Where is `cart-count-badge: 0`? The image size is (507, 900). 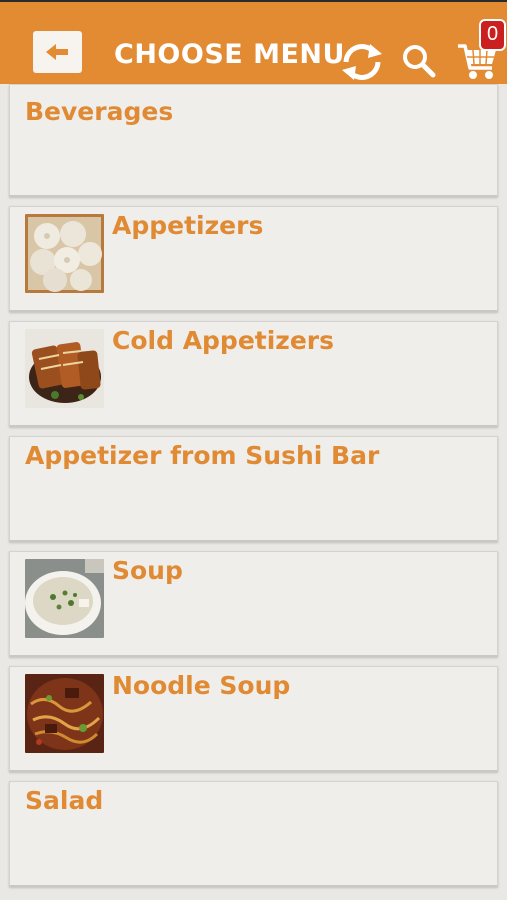
cart-count-badge: 0 is located at coordinates (492, 35).